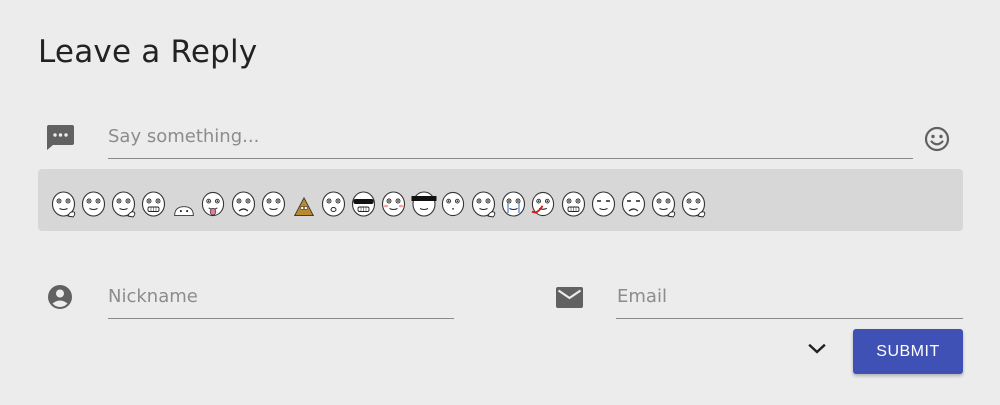 The height and width of the screenshot is (405, 1000). What do you see at coordinates (543, 204) in the screenshot?
I see `emoji-nosebleed` at bounding box center [543, 204].